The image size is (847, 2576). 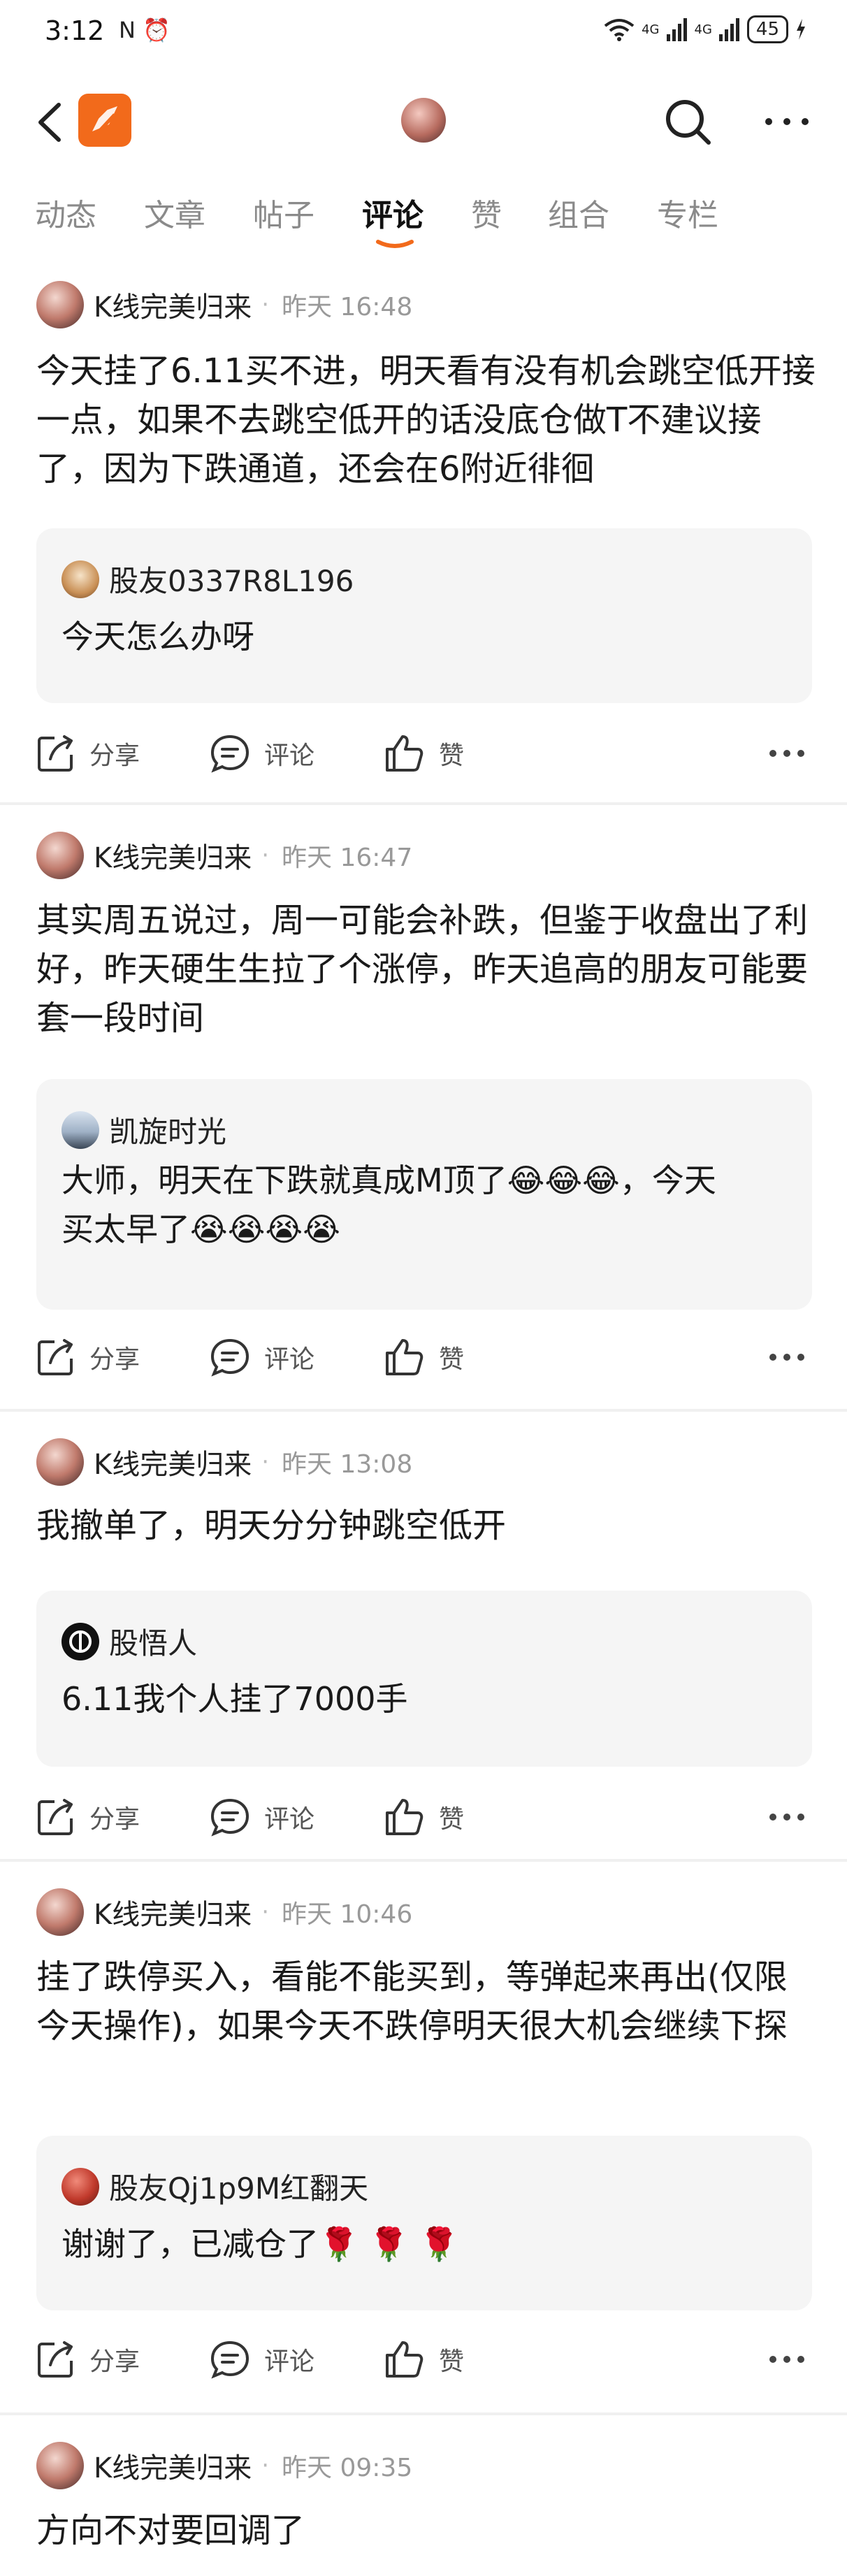 I want to click on back-icon, so click(x=50, y=123).